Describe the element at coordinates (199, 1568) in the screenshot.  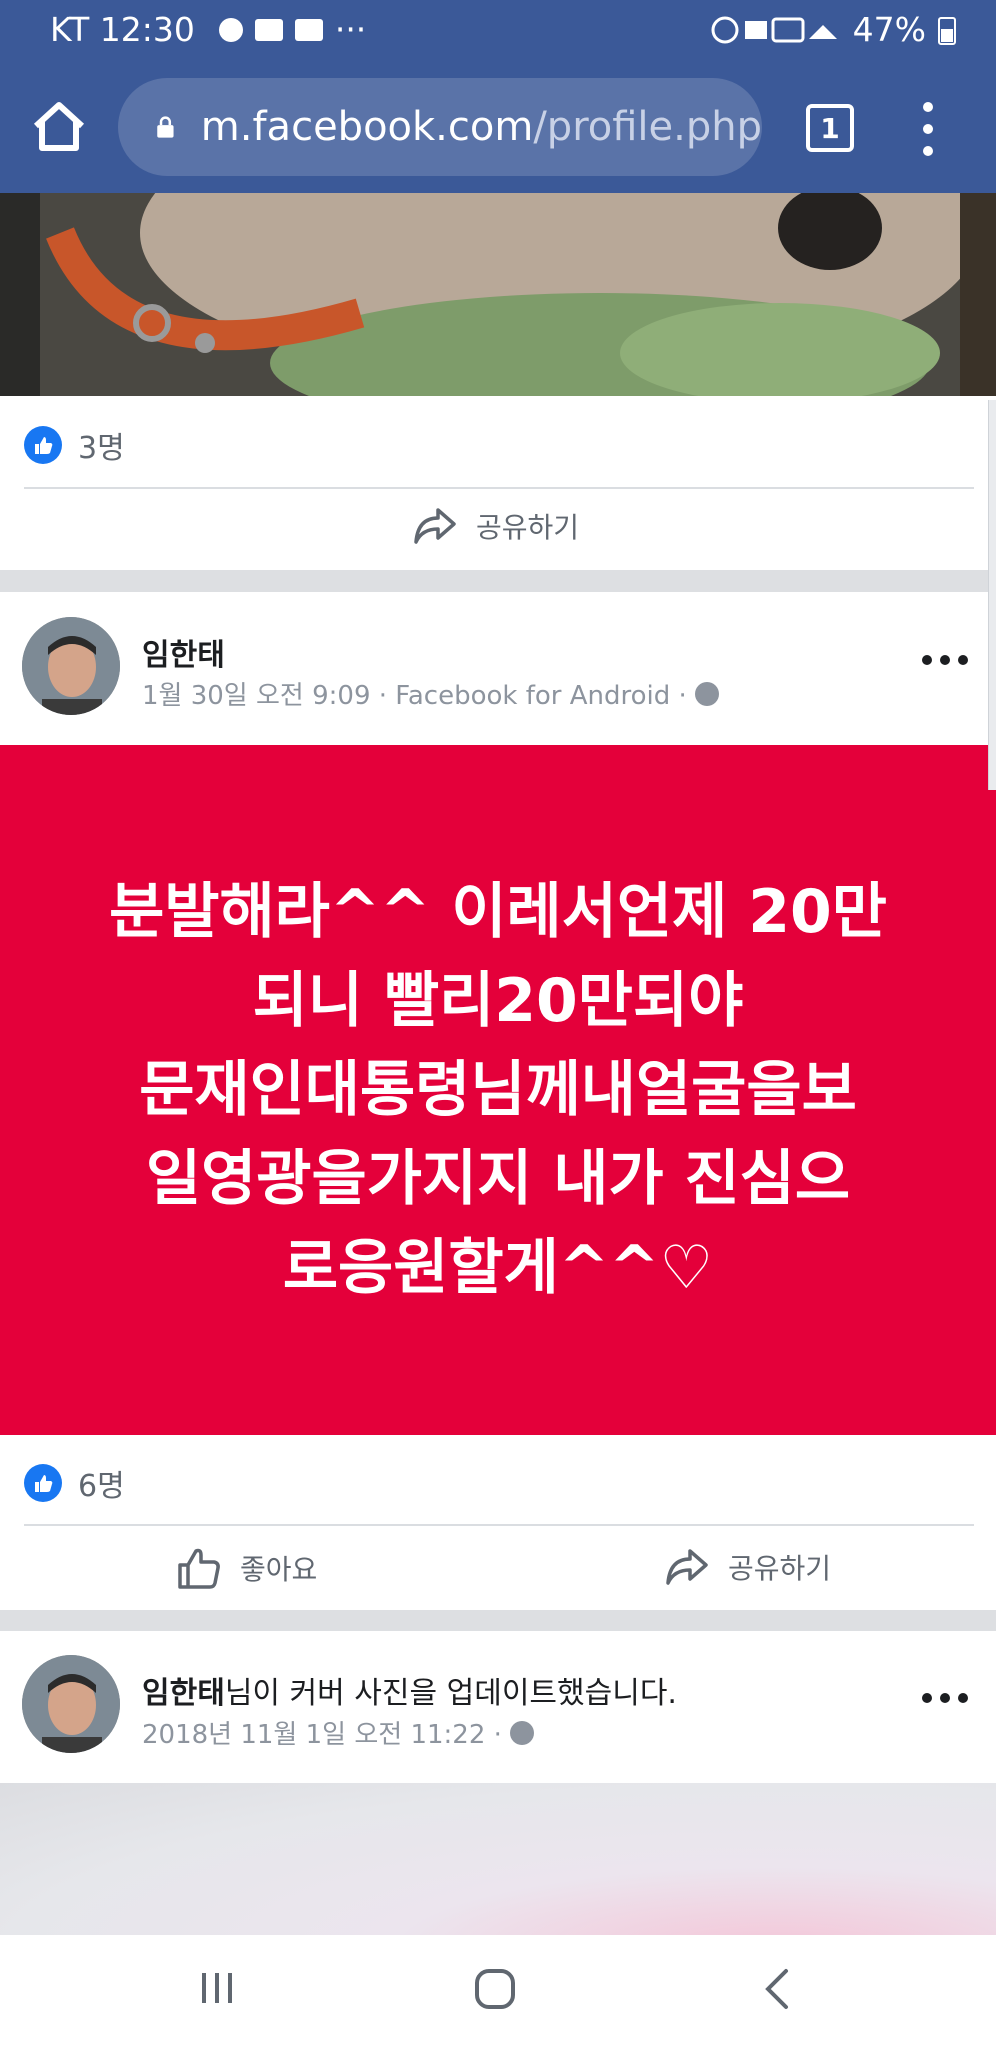
I see `thumbs-up-icon` at that location.